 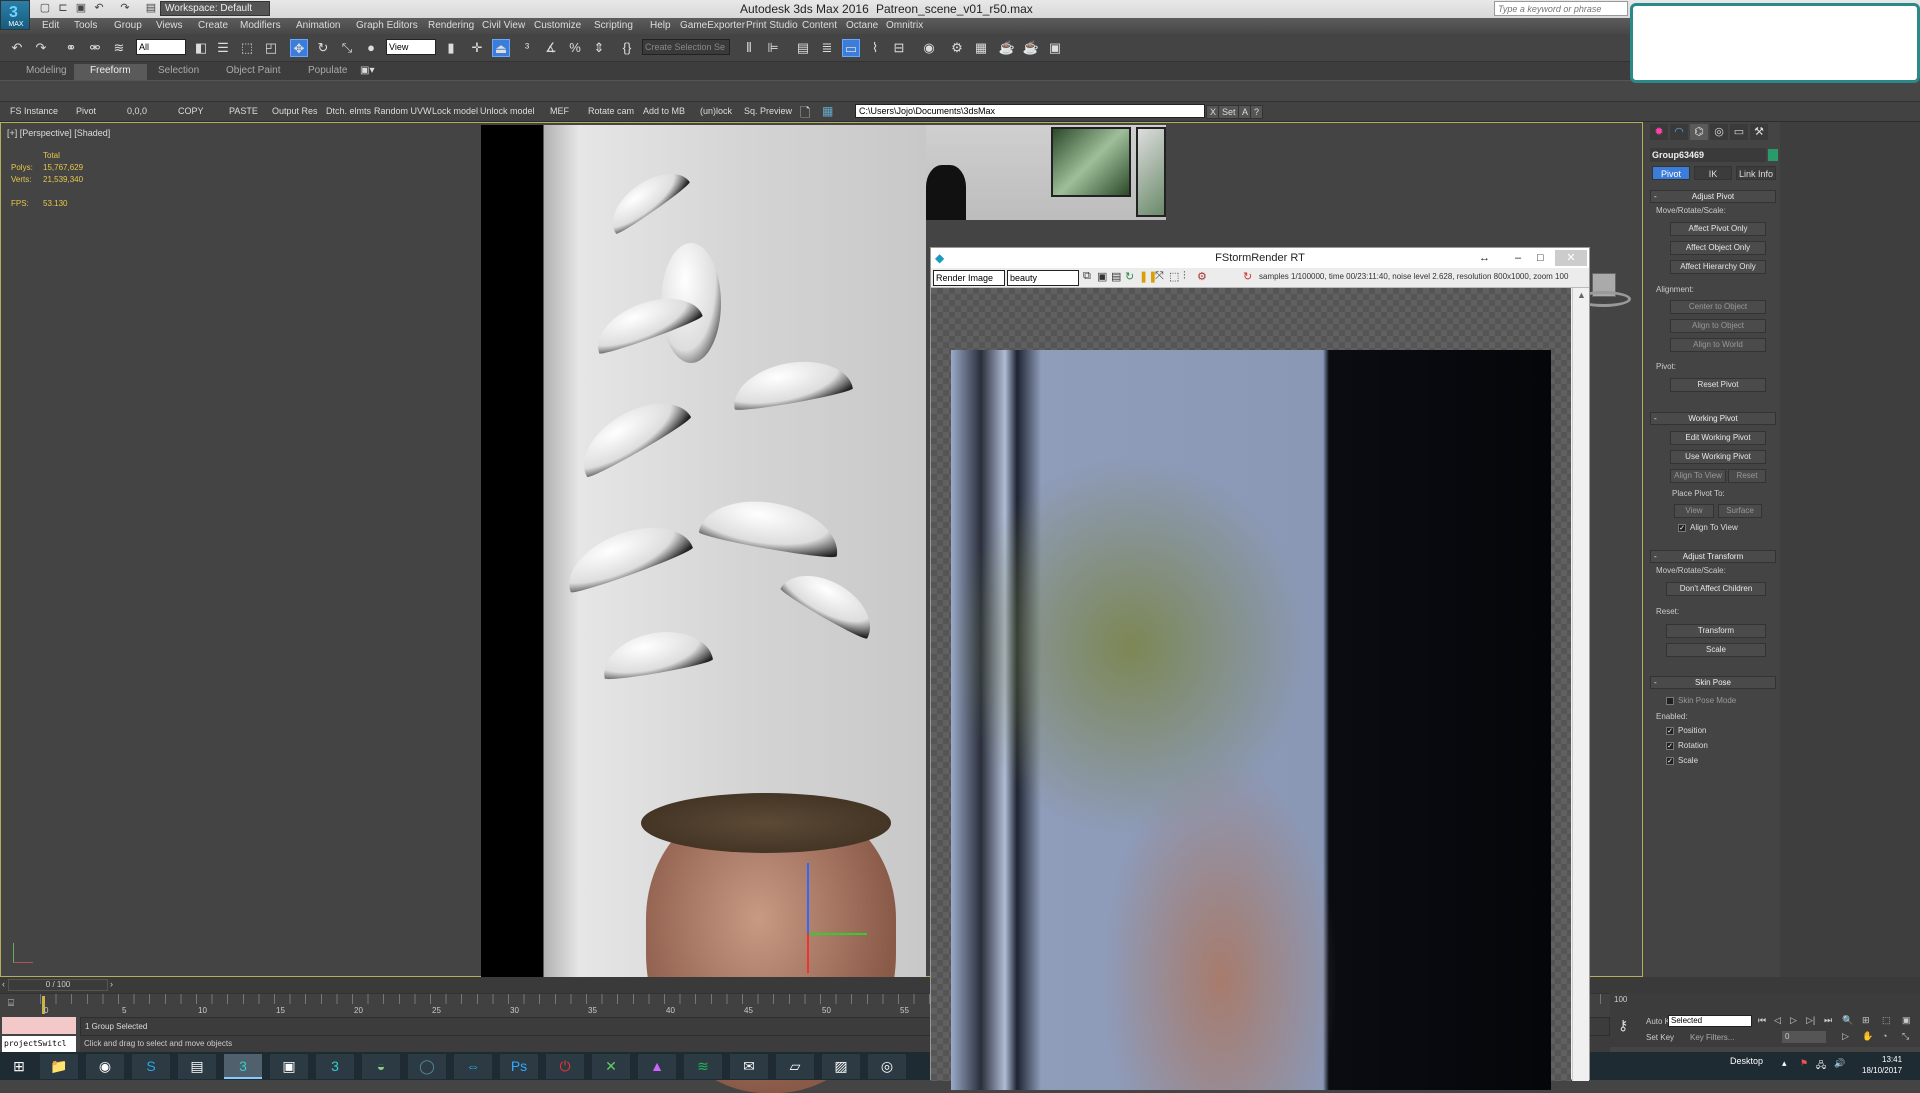 What do you see at coordinates (41, 48) in the screenshot?
I see `redo-icon: ↷` at bounding box center [41, 48].